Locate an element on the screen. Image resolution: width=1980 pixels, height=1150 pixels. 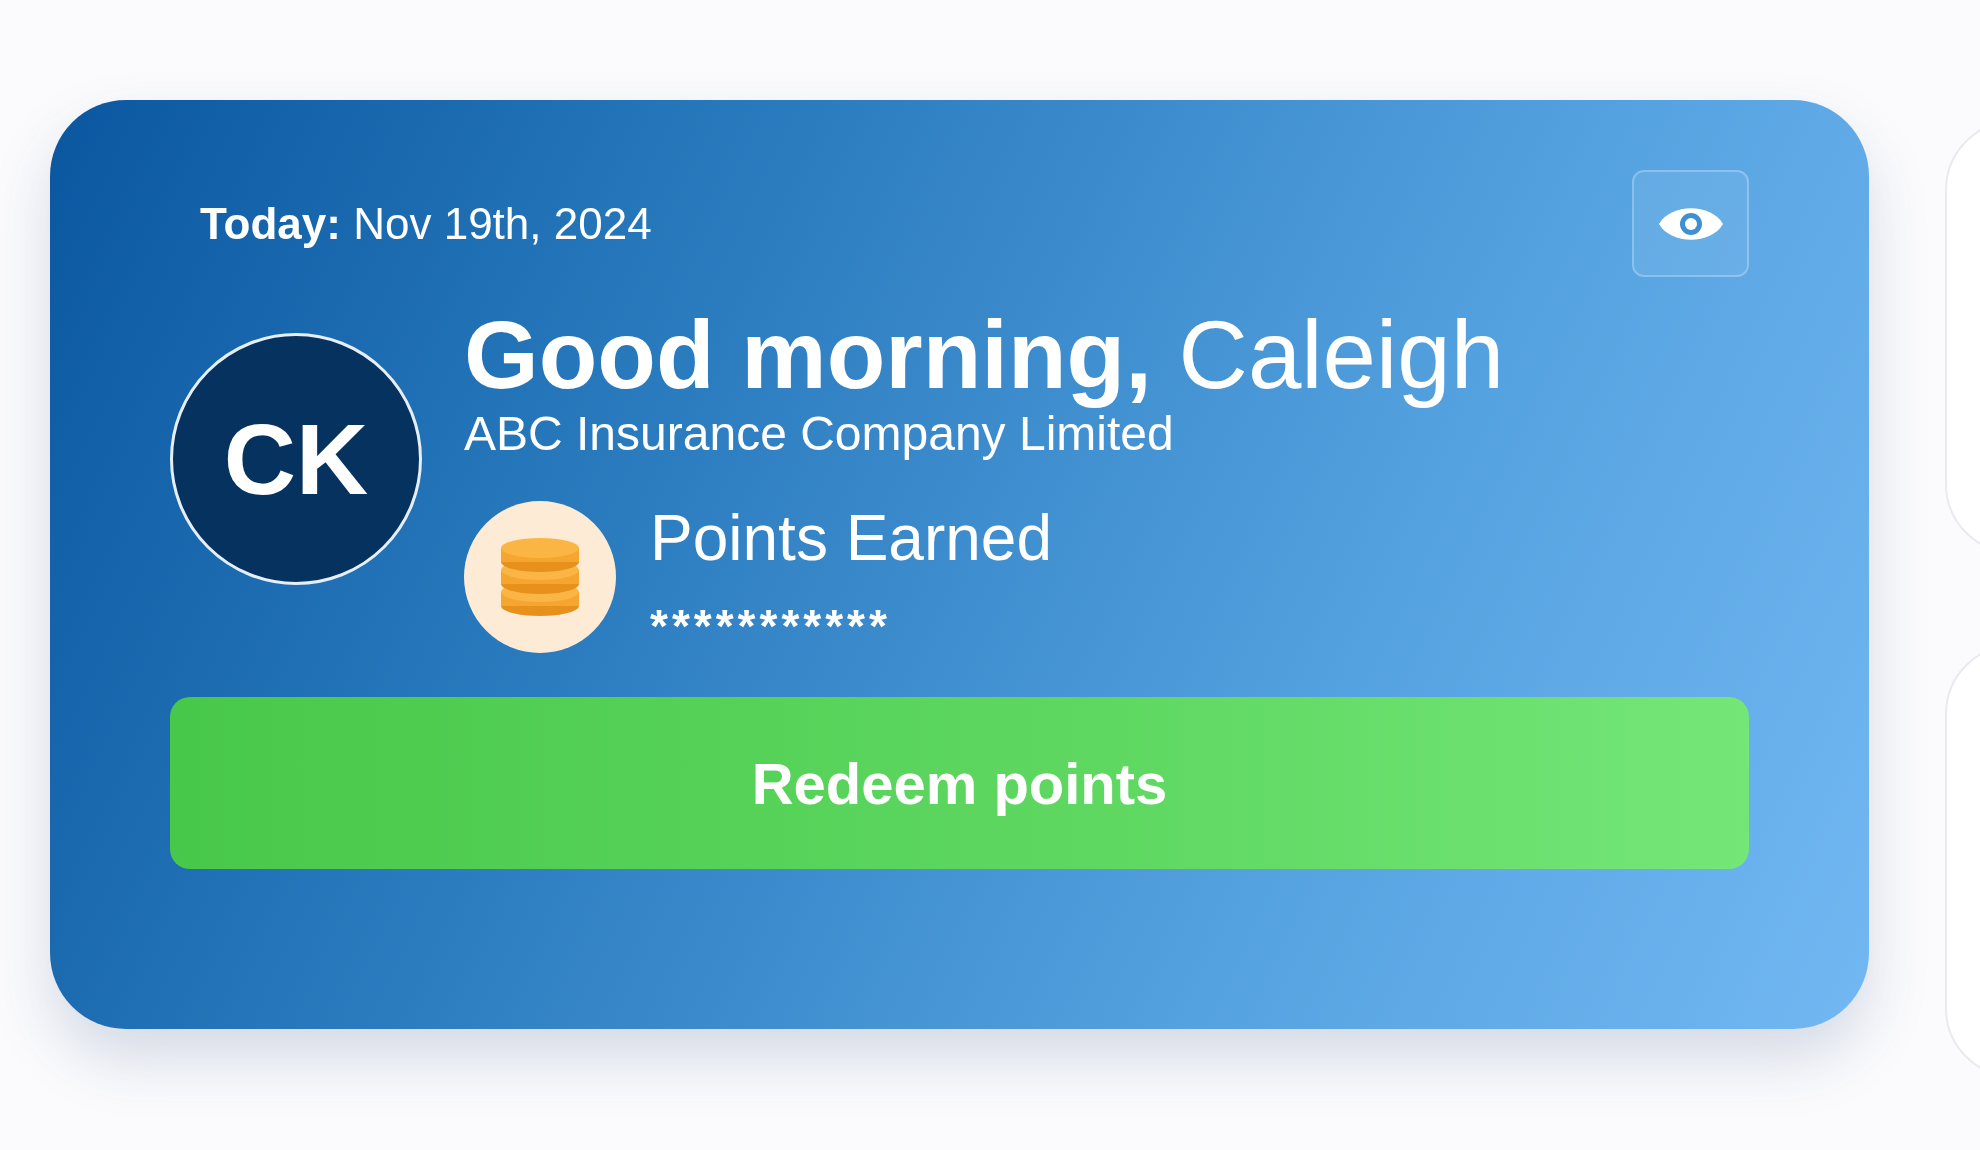
points-label: Points Earned is located at coordinates (851, 538).